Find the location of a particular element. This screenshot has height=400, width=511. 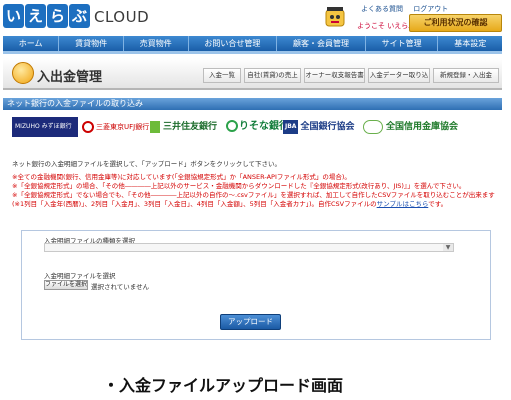

tab-new-entry: 新規登録・入出金 is located at coordinates (466, 75).